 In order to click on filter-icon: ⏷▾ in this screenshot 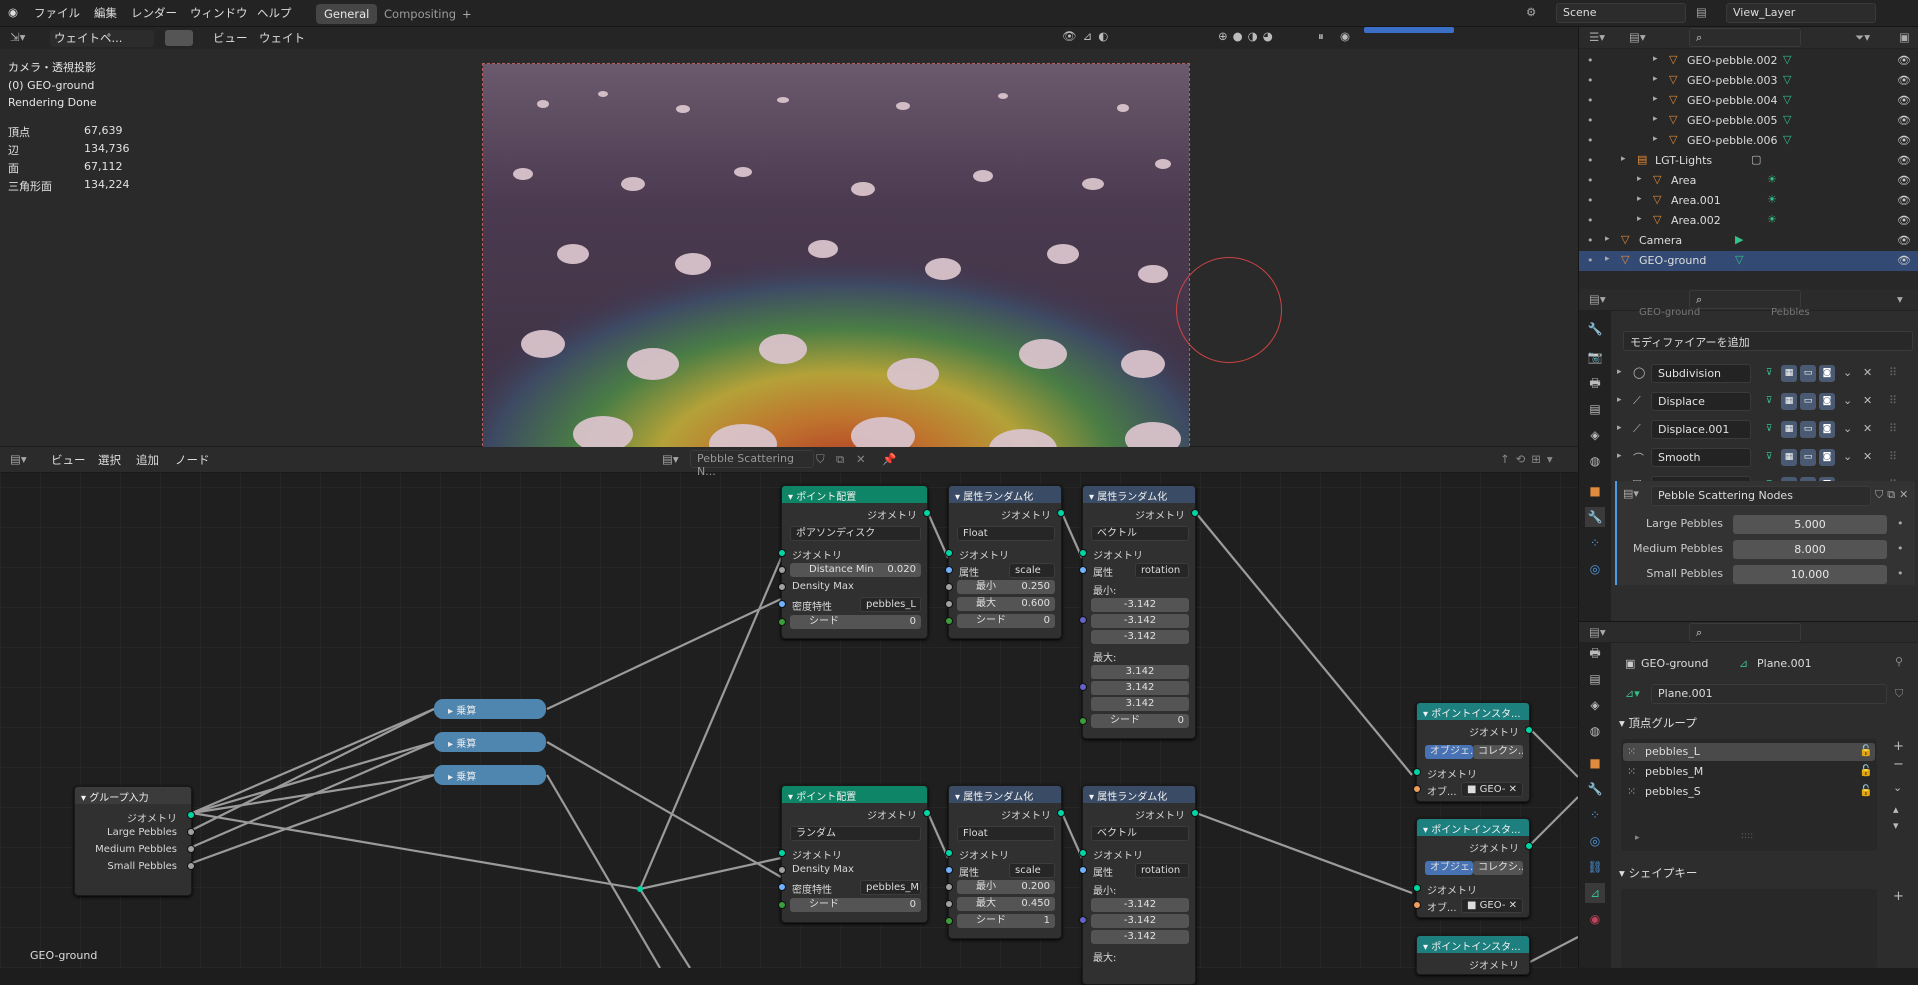, I will do `click(1862, 37)`.